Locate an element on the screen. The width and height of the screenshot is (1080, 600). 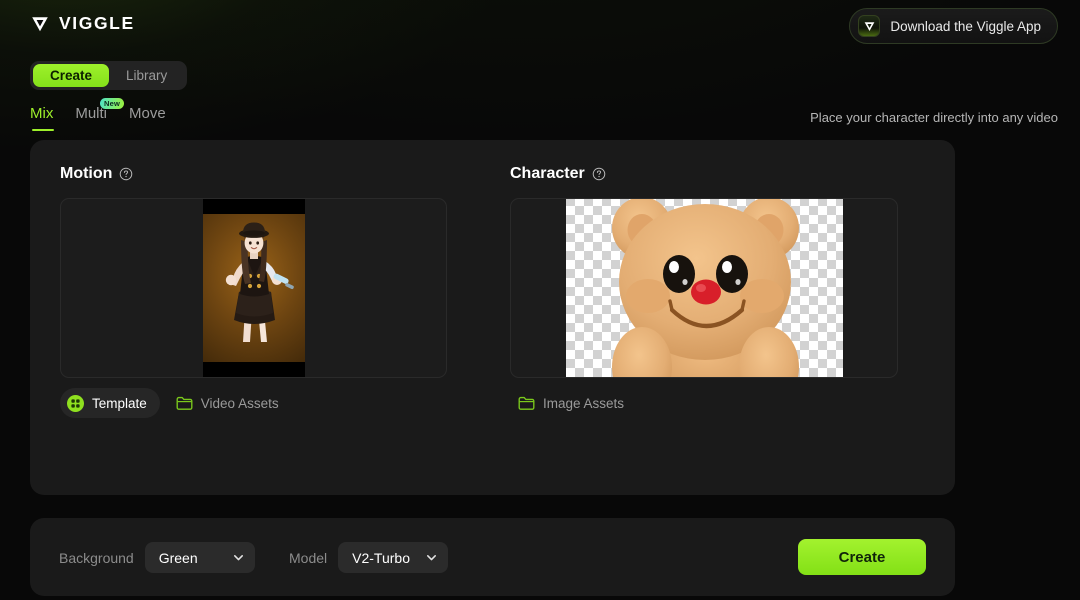
motion-header: Motion is located at coordinates (96, 174).